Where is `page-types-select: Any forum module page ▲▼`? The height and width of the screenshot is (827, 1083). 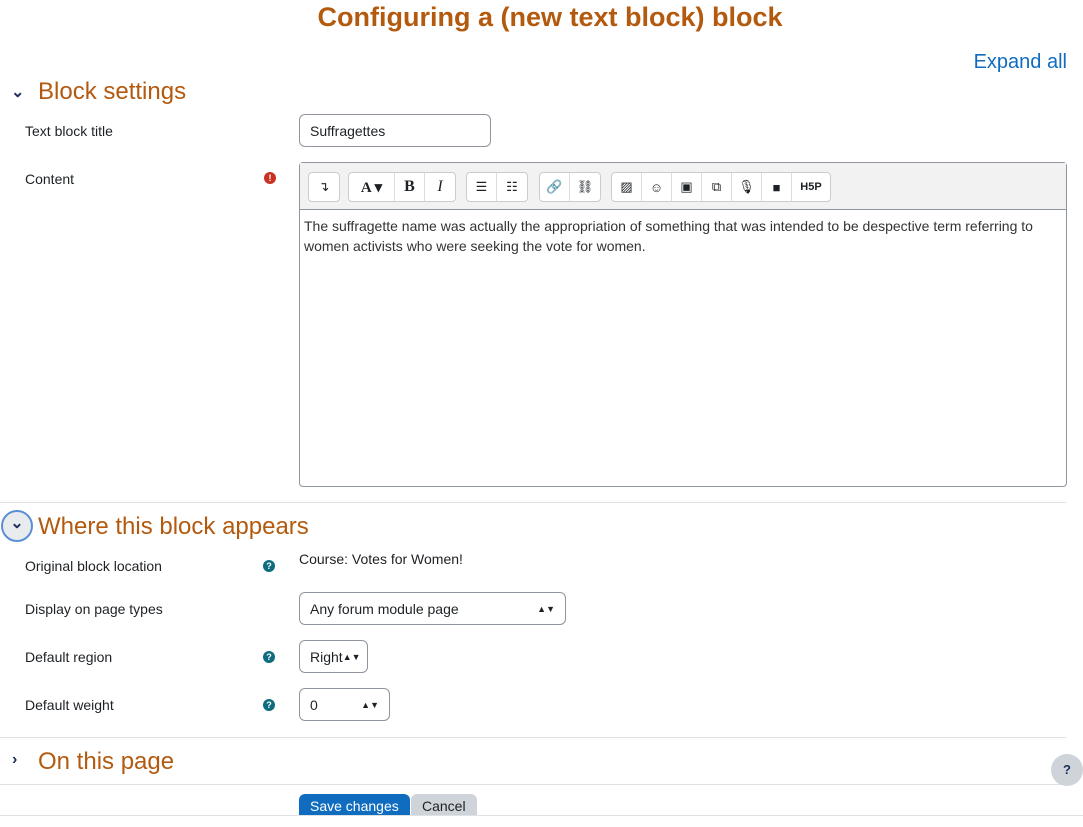
page-types-select: Any forum module page ▲▼ is located at coordinates (432, 608).